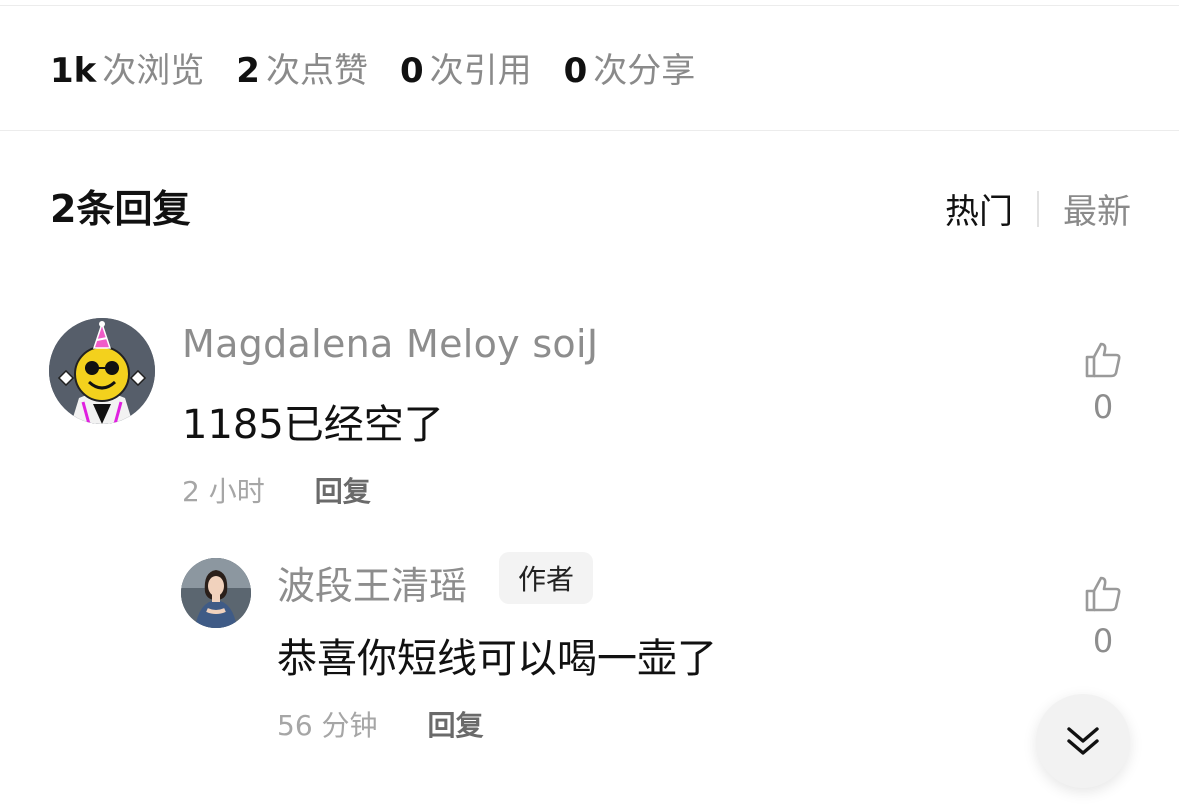 This screenshot has width=1179, height=806. I want to click on top-divider, so click(589, 5).